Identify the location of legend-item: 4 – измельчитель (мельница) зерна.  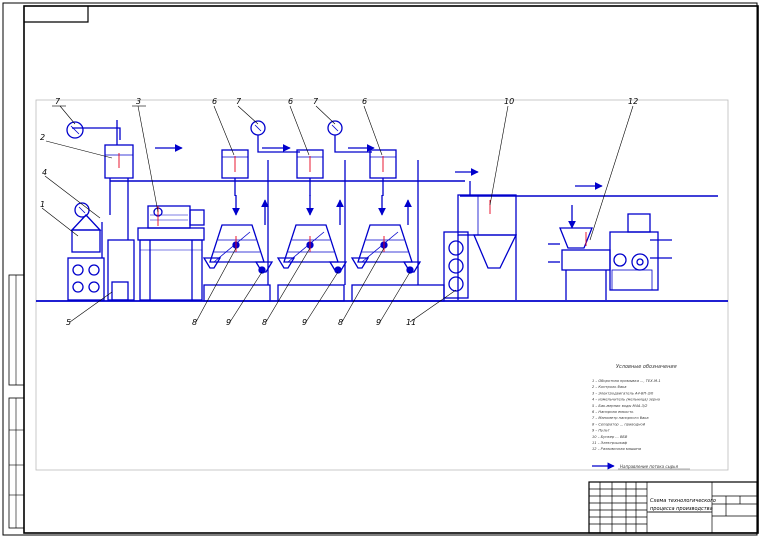
(626, 400).